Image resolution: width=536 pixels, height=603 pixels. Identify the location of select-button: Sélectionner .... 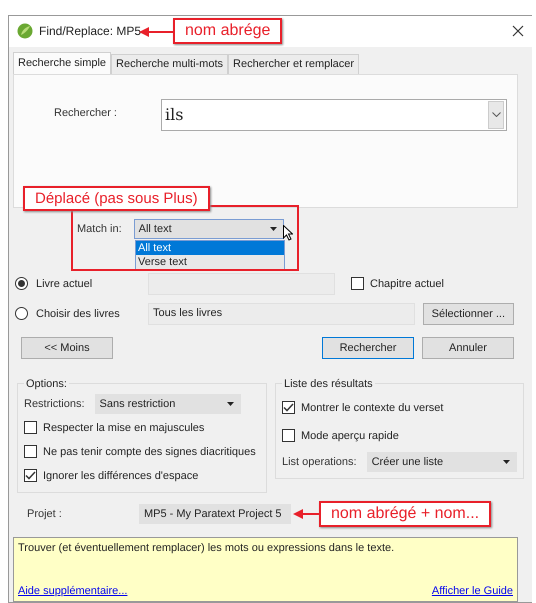
(468, 313).